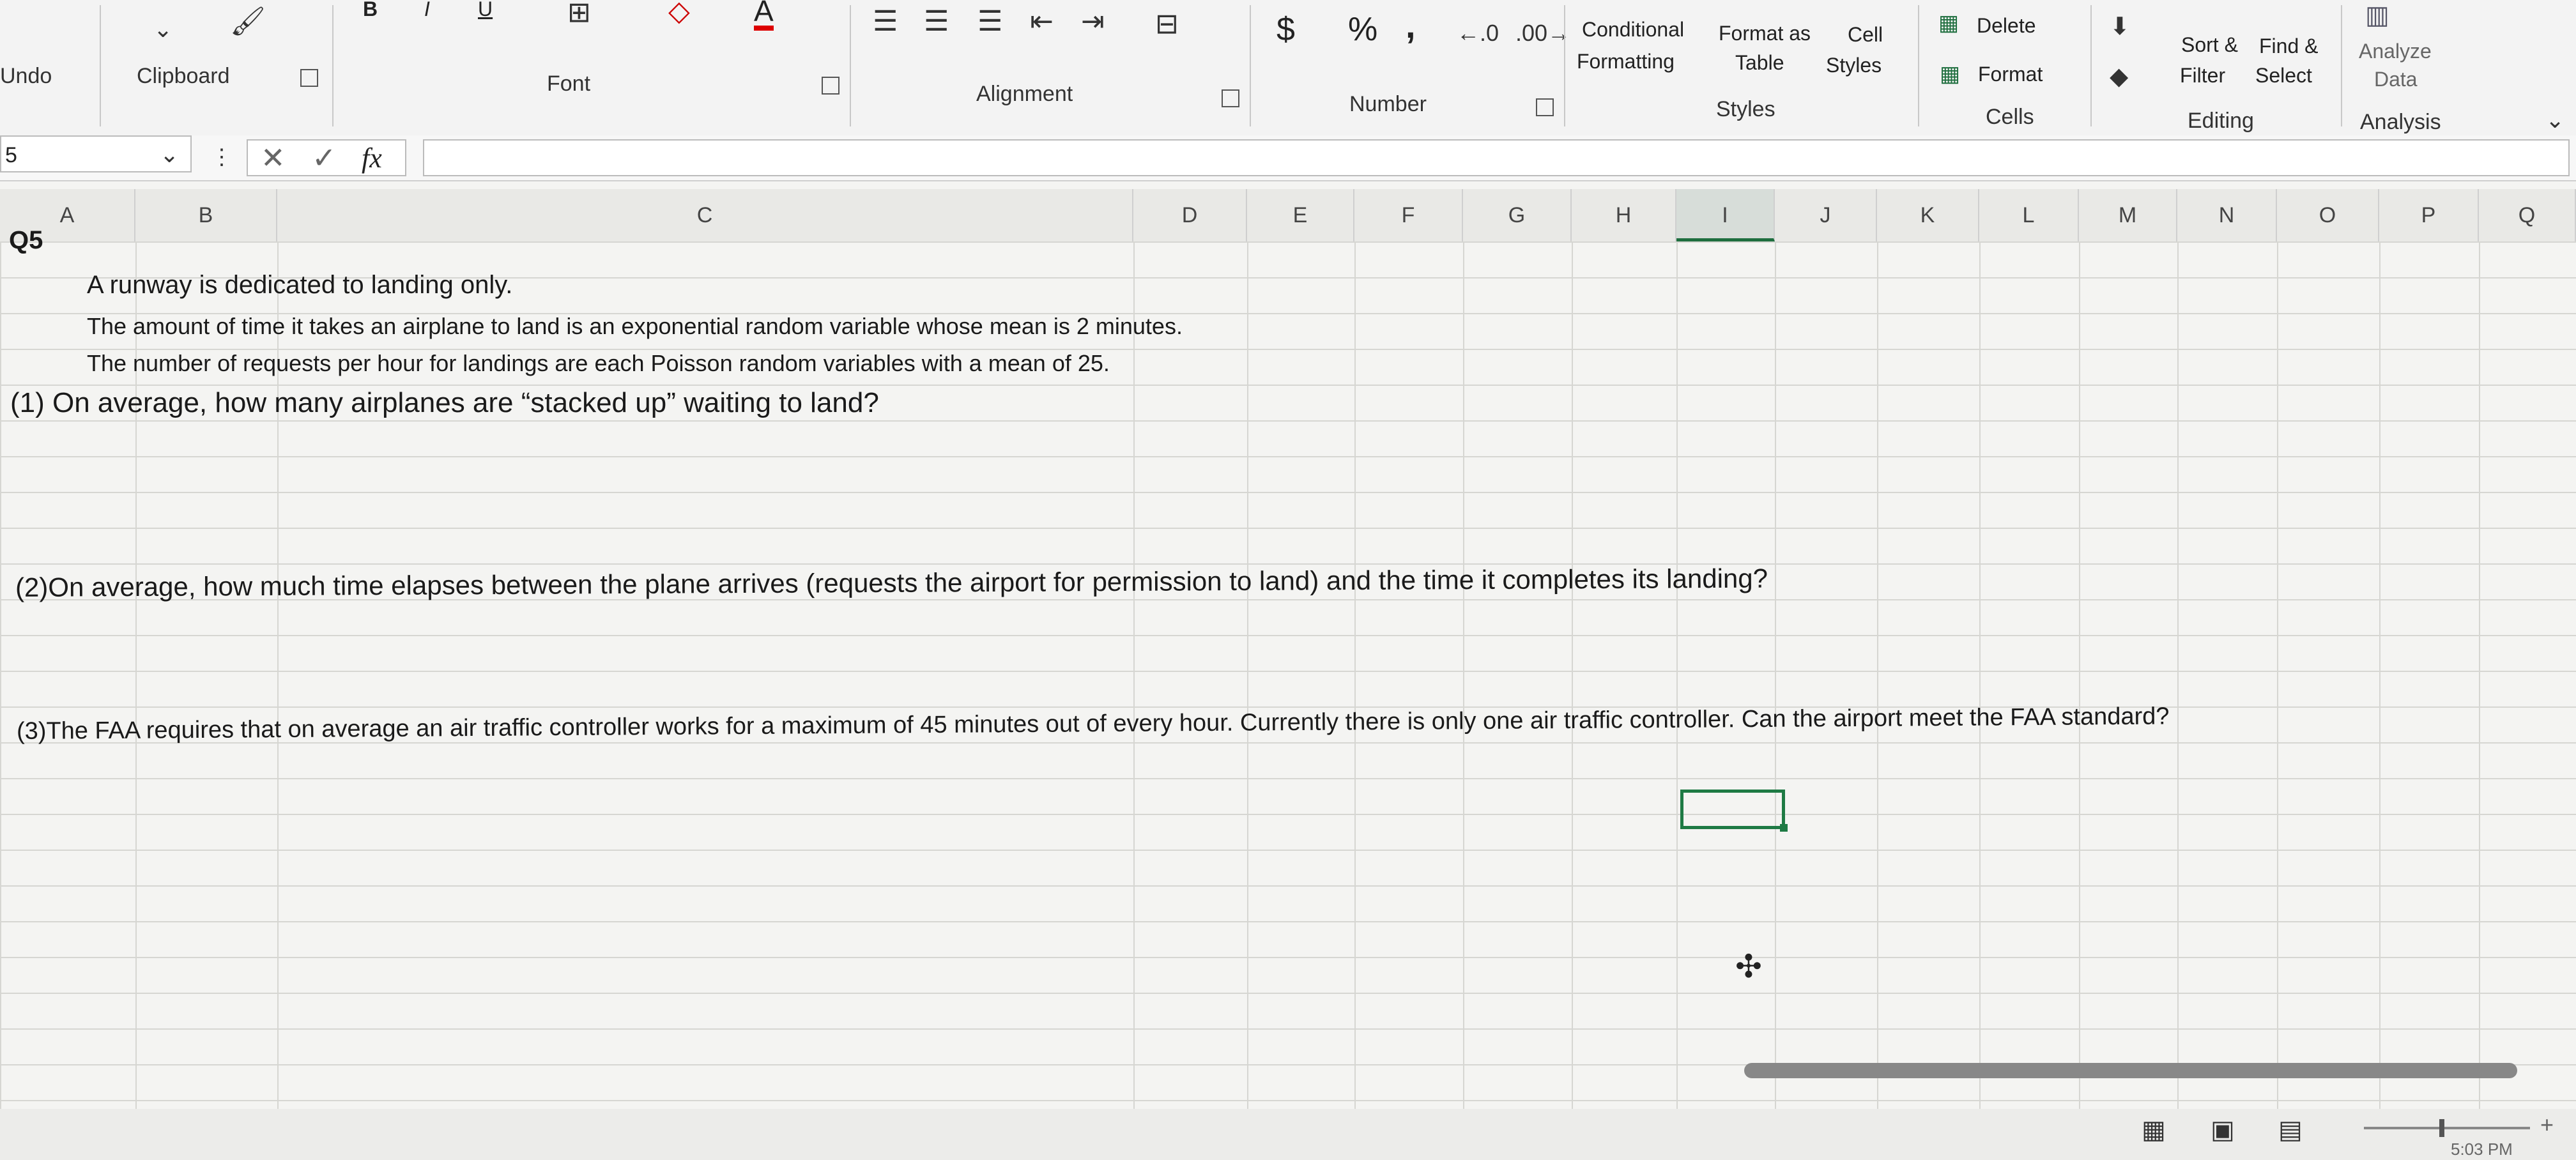  What do you see at coordinates (2120, 26) in the screenshot?
I see `fill-icon: ⬇` at bounding box center [2120, 26].